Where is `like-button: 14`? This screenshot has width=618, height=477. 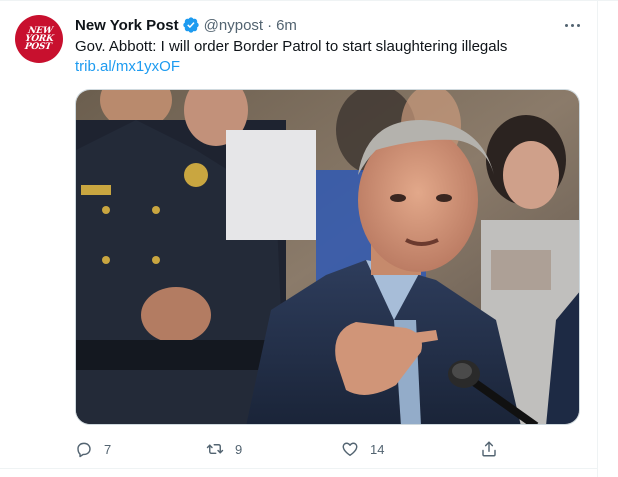 like-button: 14 is located at coordinates (362, 449).